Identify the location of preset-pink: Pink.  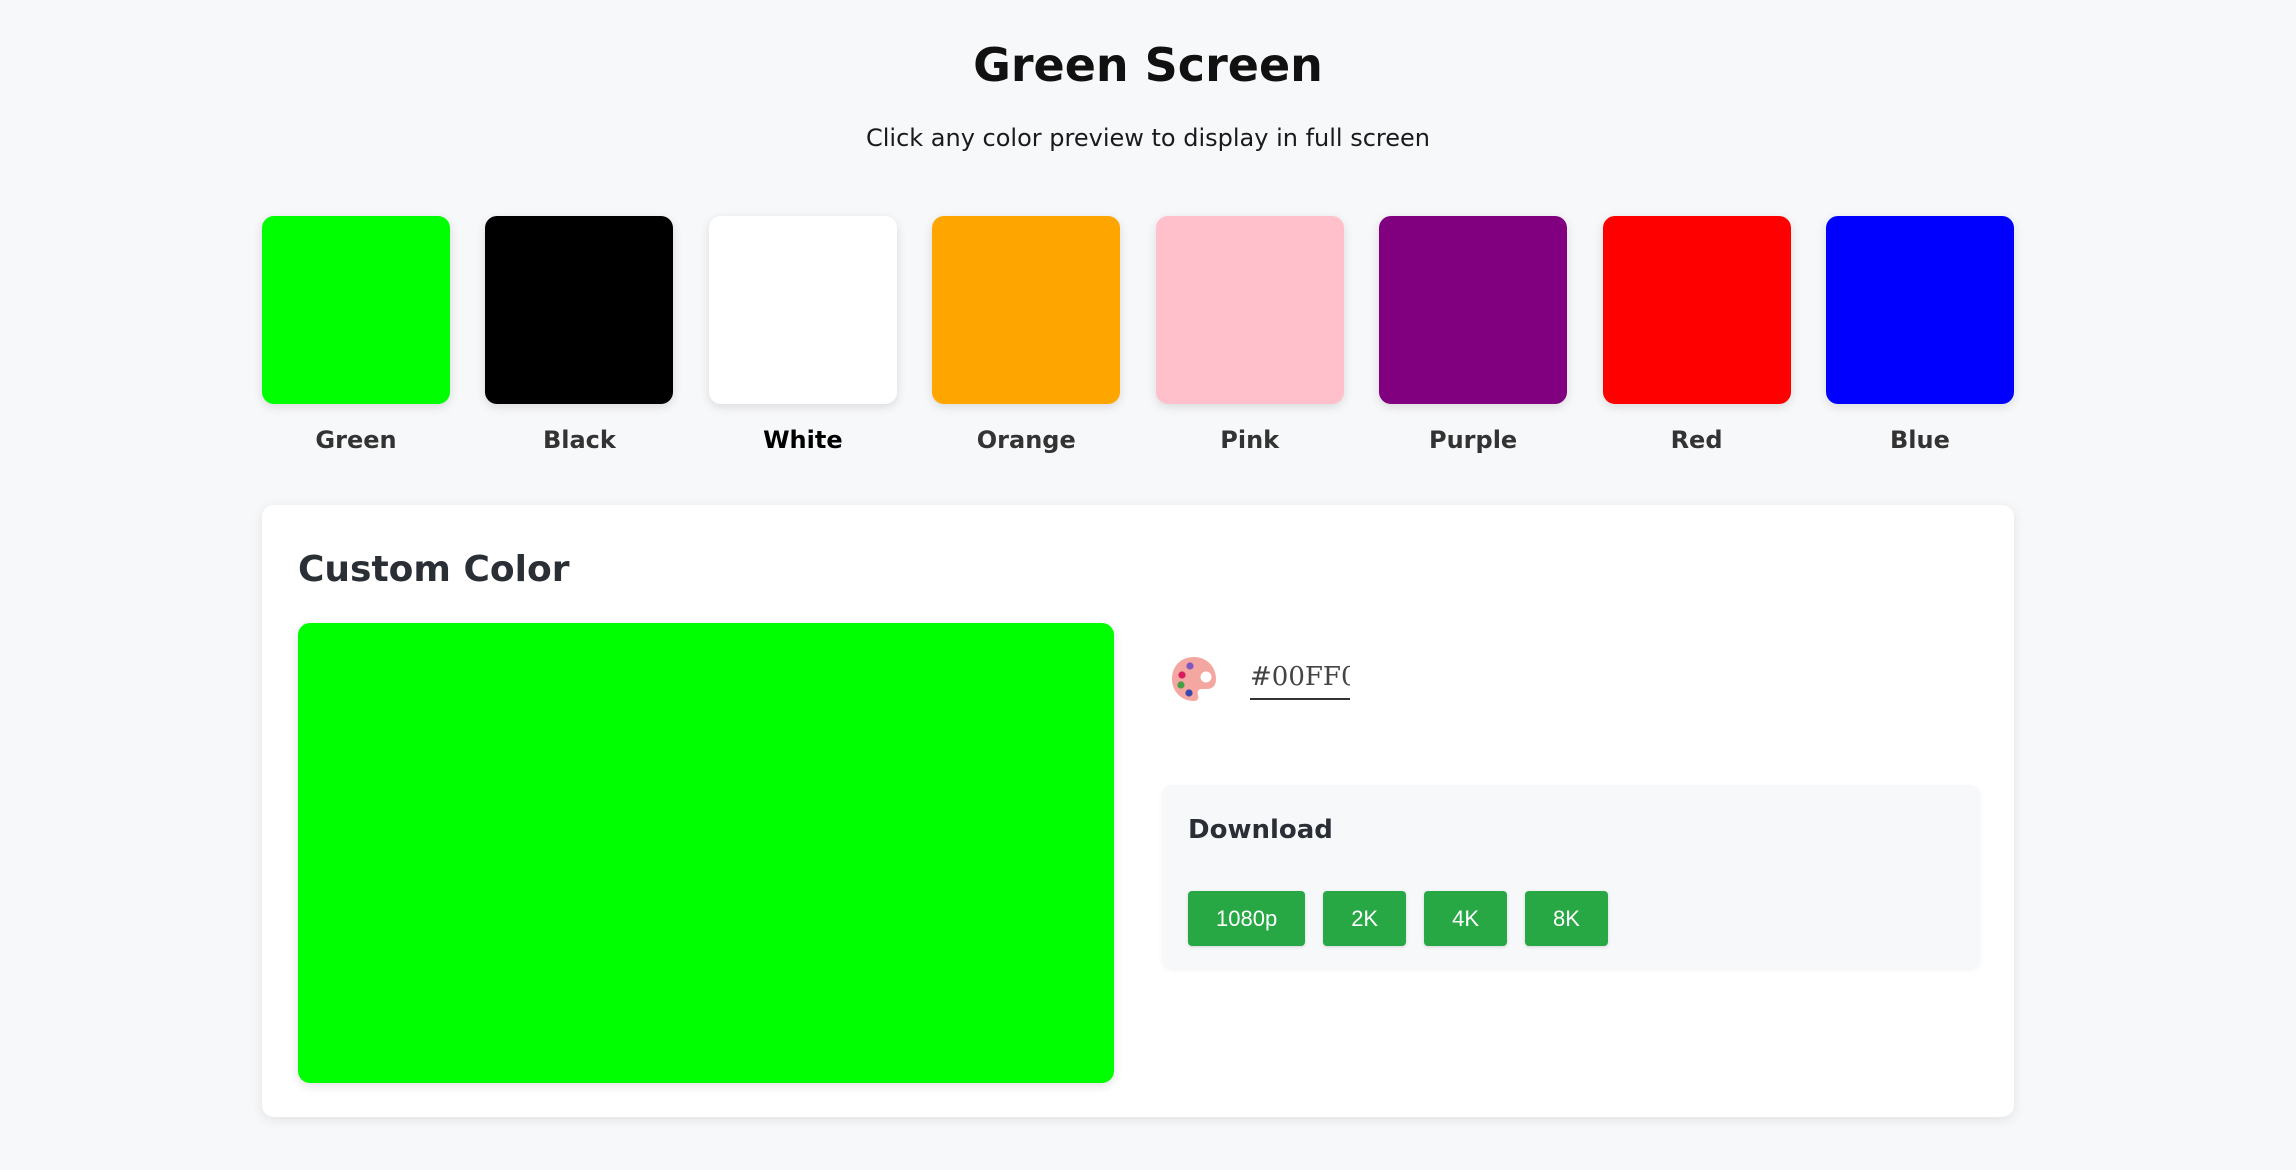
(1249, 335).